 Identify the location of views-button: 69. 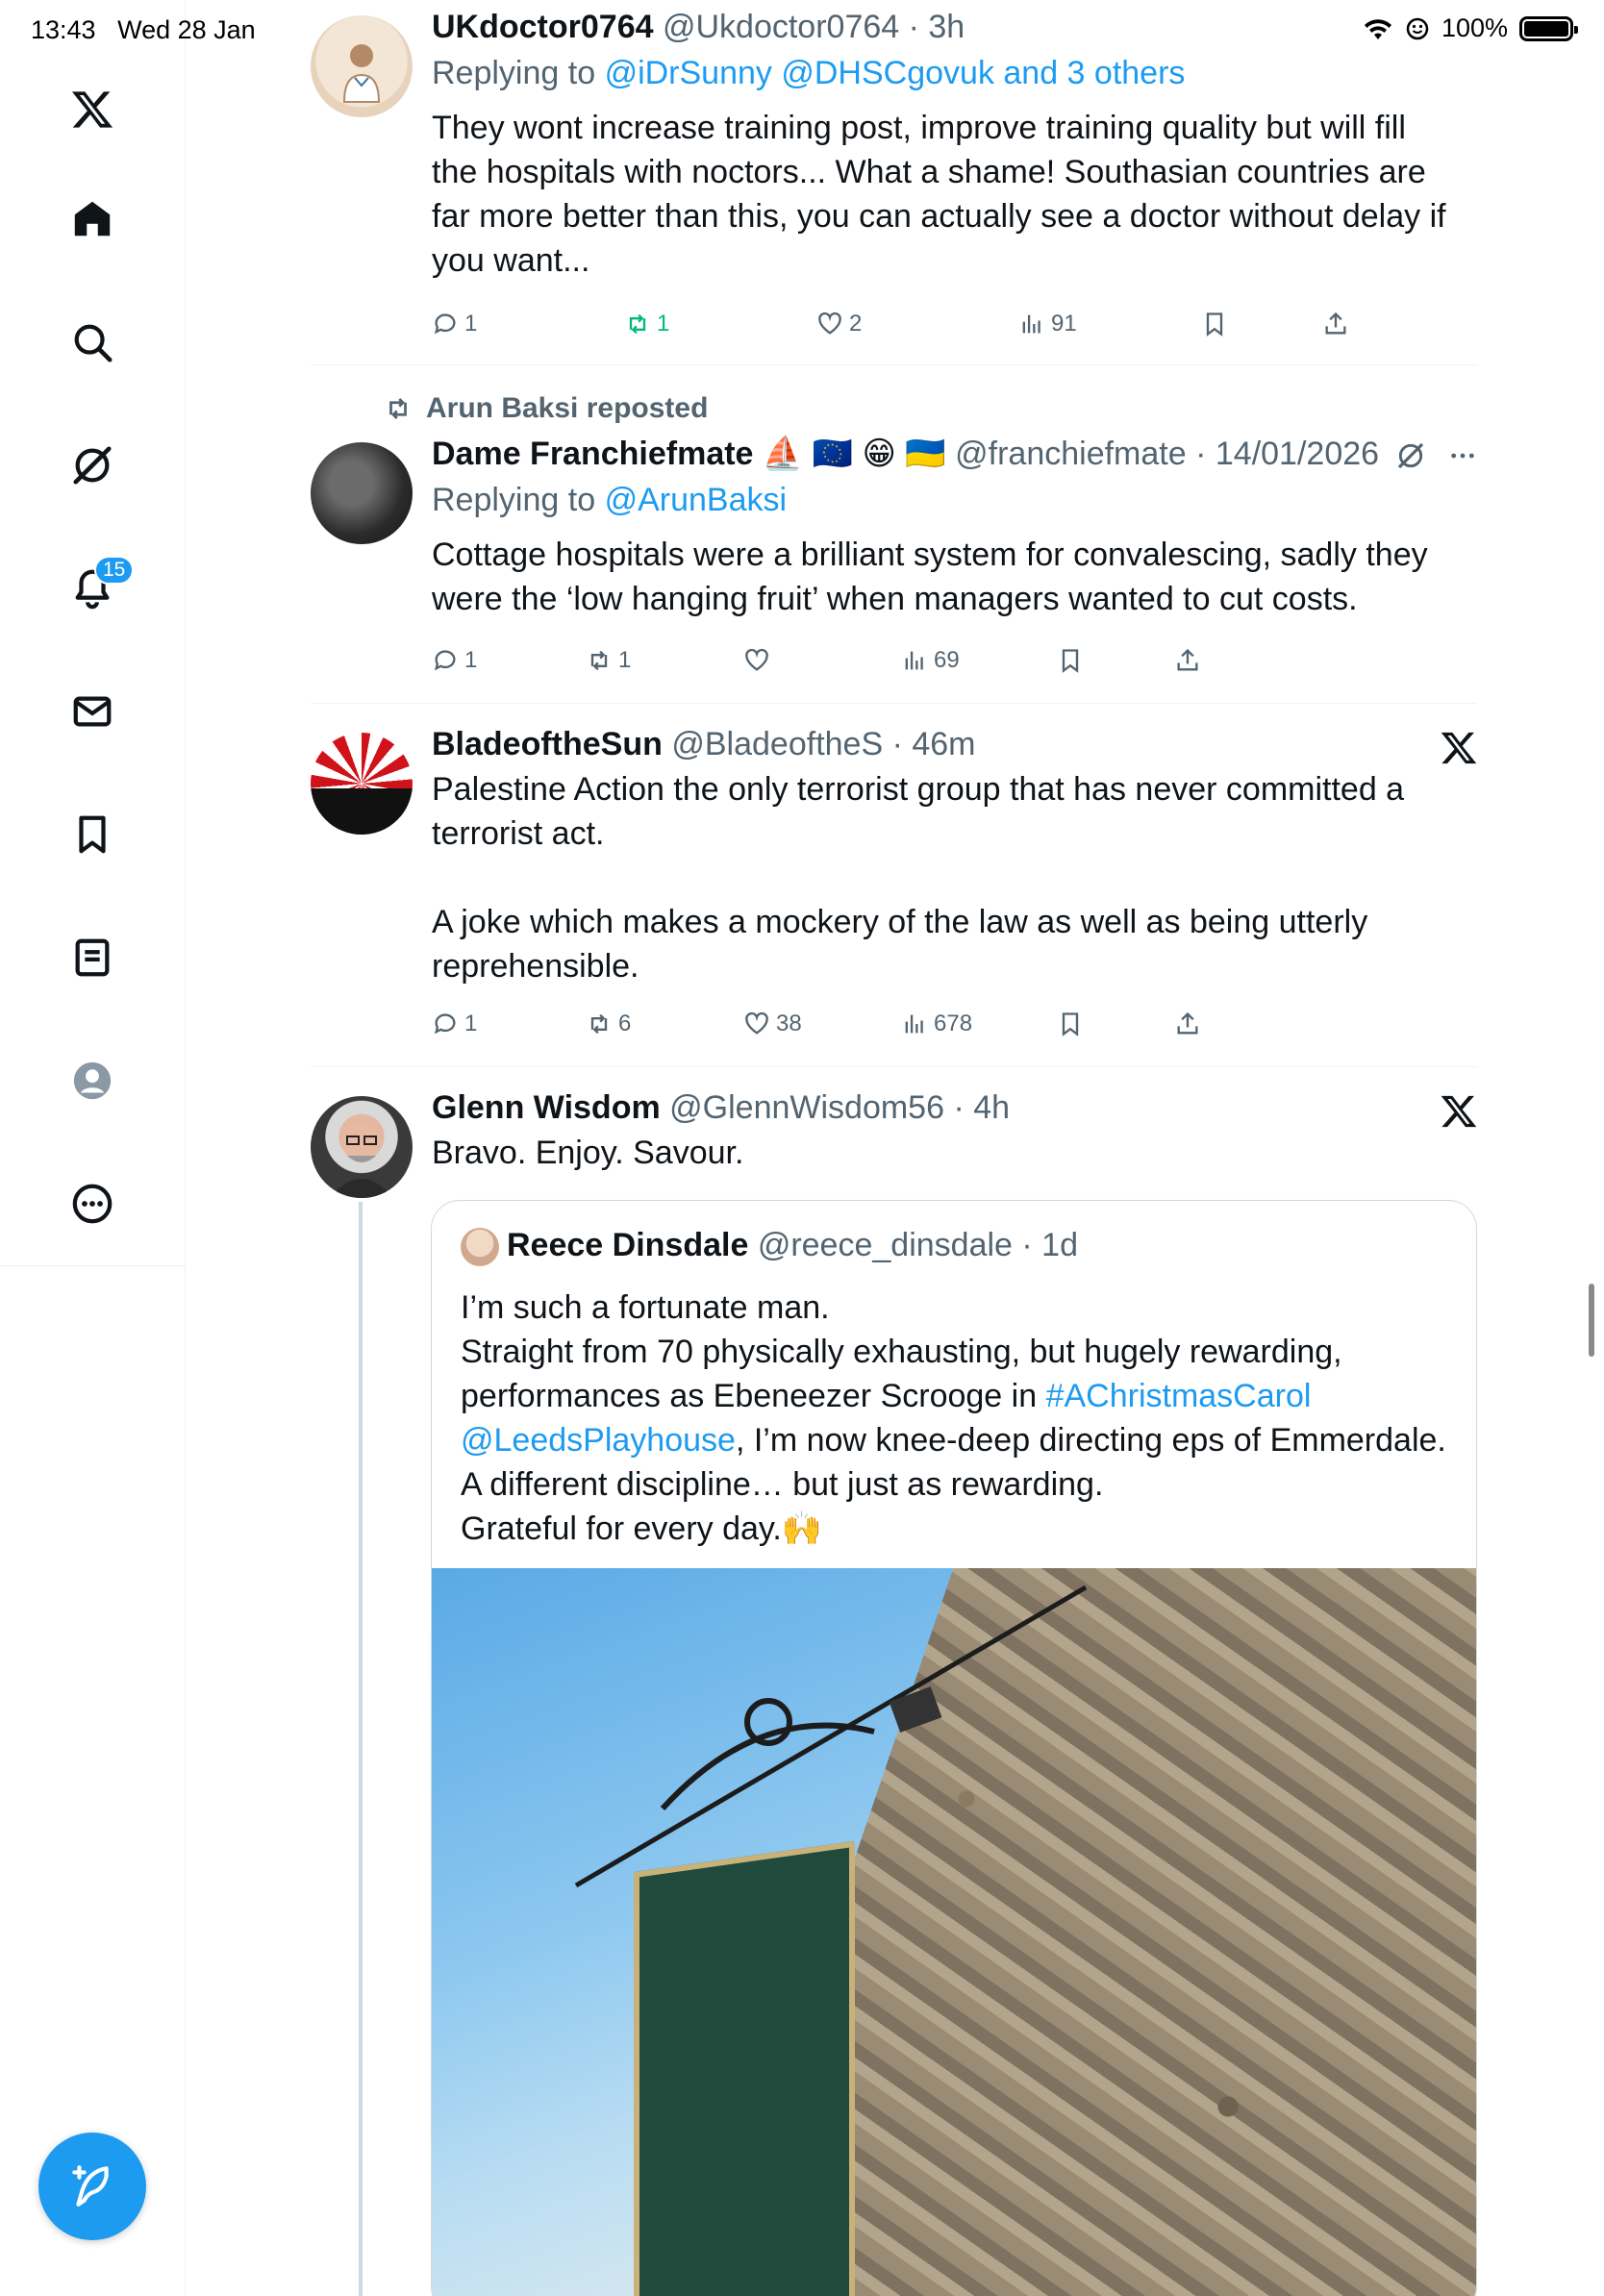
(930, 660).